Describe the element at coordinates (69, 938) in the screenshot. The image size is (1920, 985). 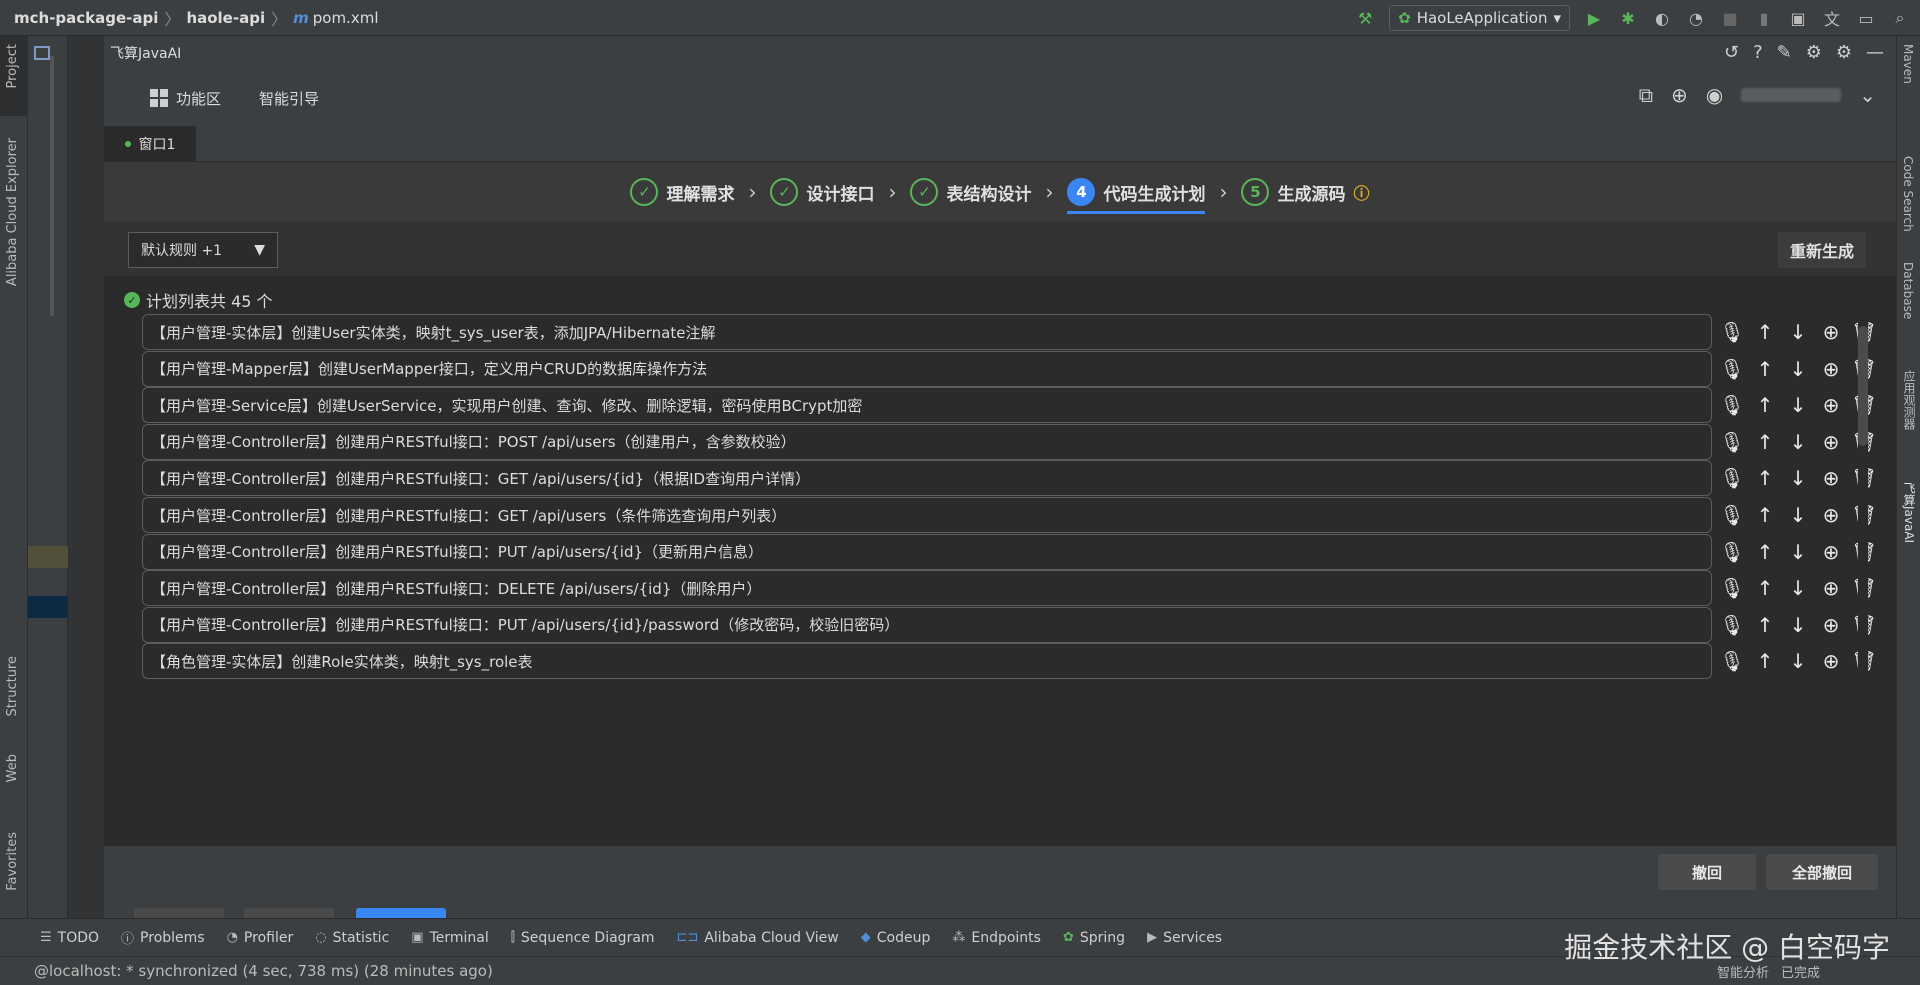
I see `tool-todo: ☰ TODO` at that location.